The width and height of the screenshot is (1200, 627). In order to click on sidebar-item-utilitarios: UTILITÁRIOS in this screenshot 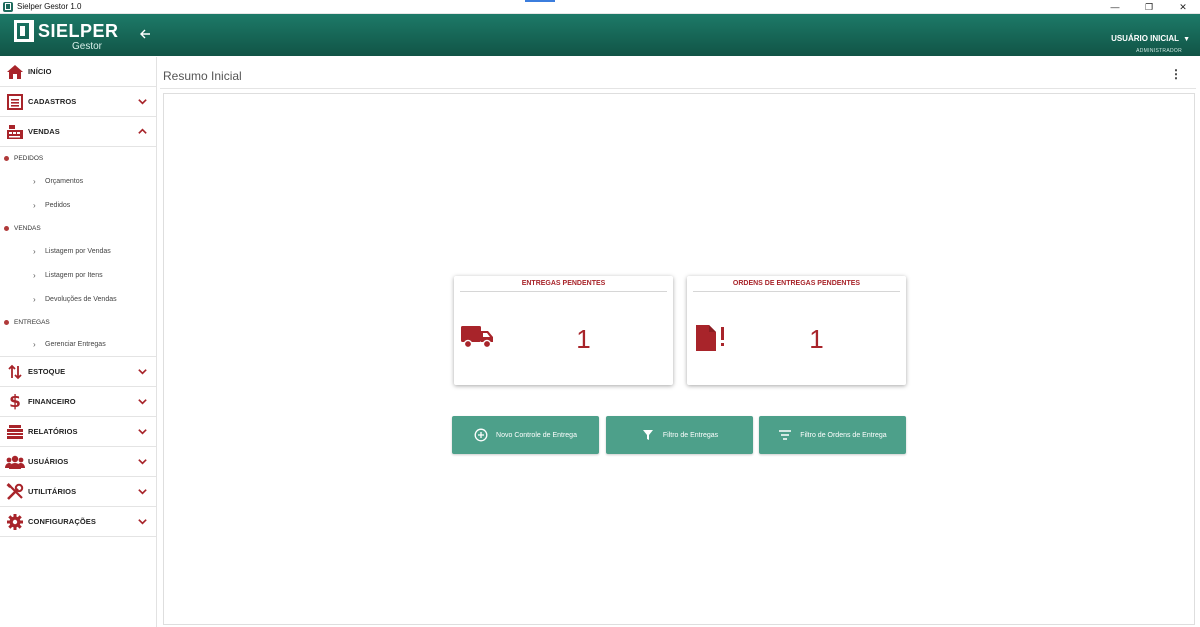, I will do `click(78, 492)`.